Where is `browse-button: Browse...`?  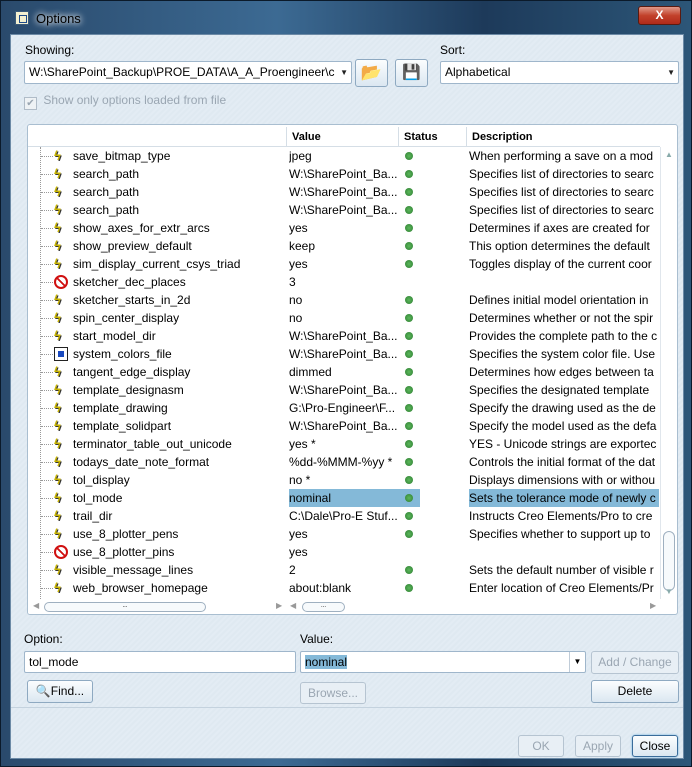 browse-button: Browse... is located at coordinates (333, 693).